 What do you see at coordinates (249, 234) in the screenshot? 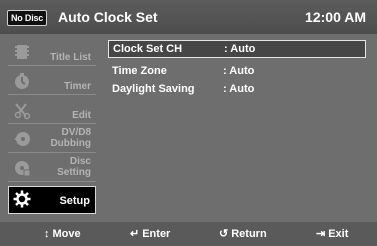
I see `hint-return-label: Return` at bounding box center [249, 234].